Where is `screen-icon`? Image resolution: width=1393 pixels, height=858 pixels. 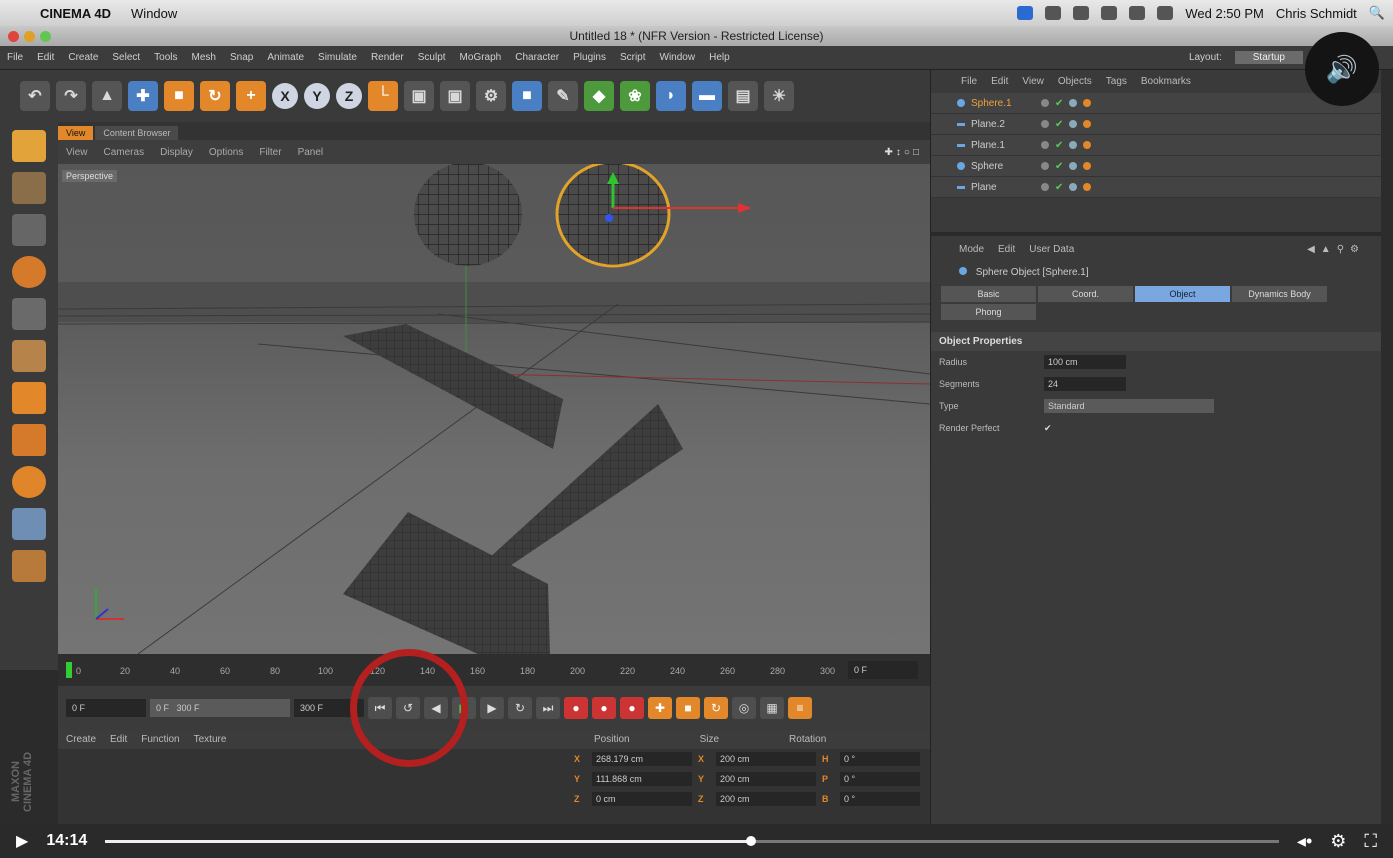
screen-icon is located at coordinates (1053, 13).